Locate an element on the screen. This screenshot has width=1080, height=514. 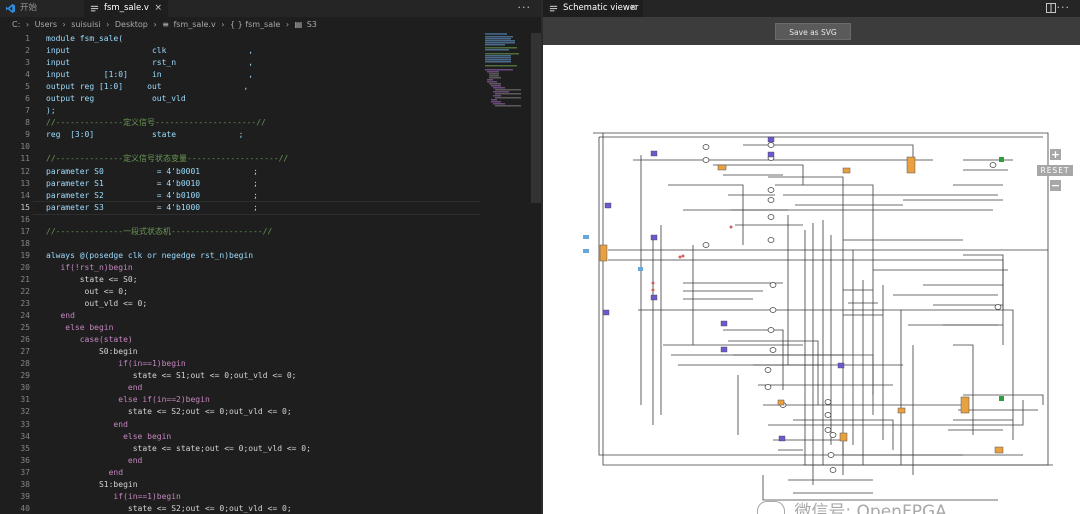
tab-label: 开始 is located at coordinates (29, 8).